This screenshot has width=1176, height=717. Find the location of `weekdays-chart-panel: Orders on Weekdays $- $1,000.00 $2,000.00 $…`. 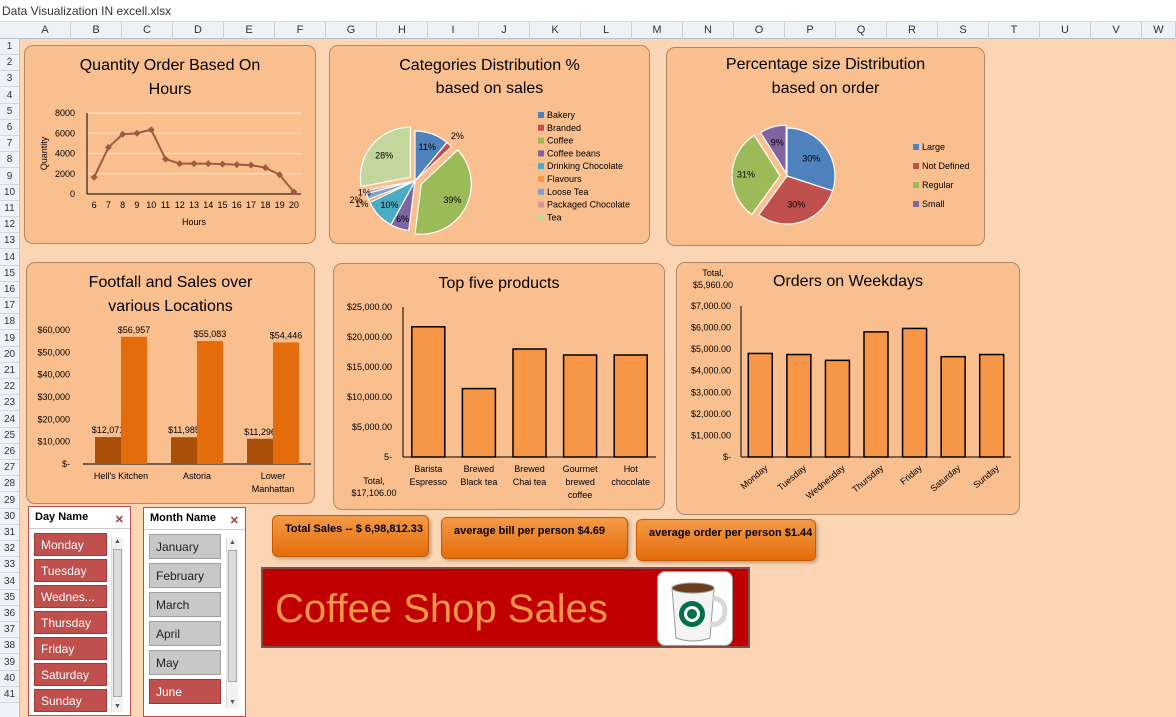

weekdays-chart-panel: Orders on Weekdays $- $1,000.00 $2,000.00 $… is located at coordinates (848, 388).